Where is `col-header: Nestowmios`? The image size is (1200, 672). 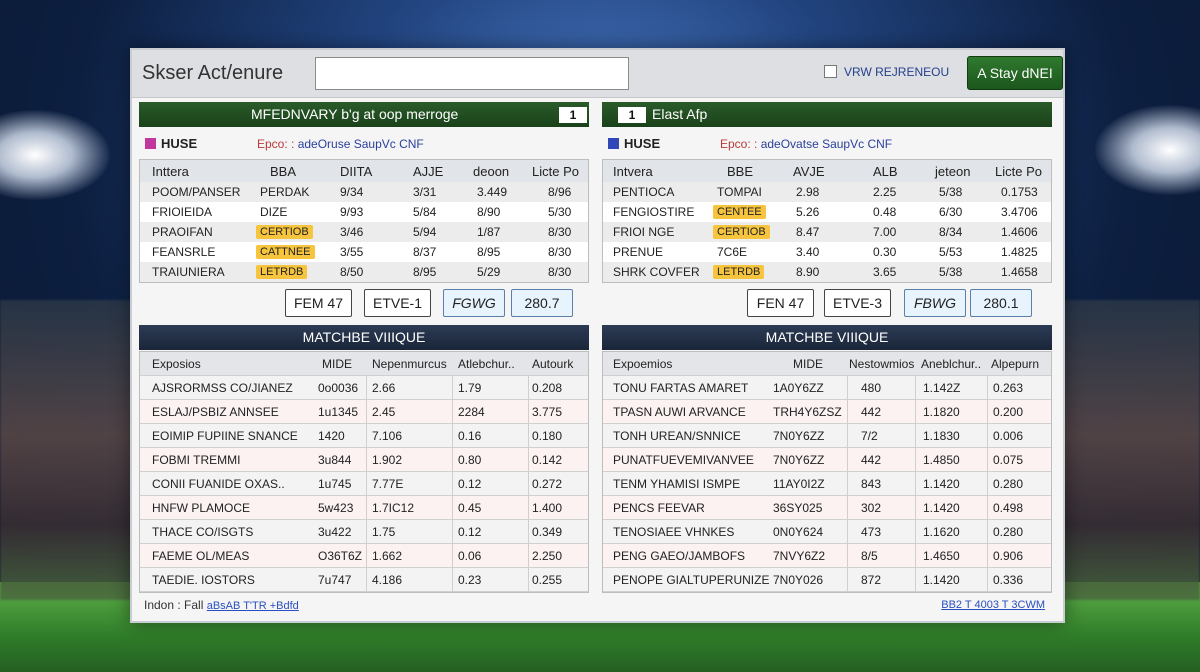
col-header: Nestowmios is located at coordinates (884, 364).